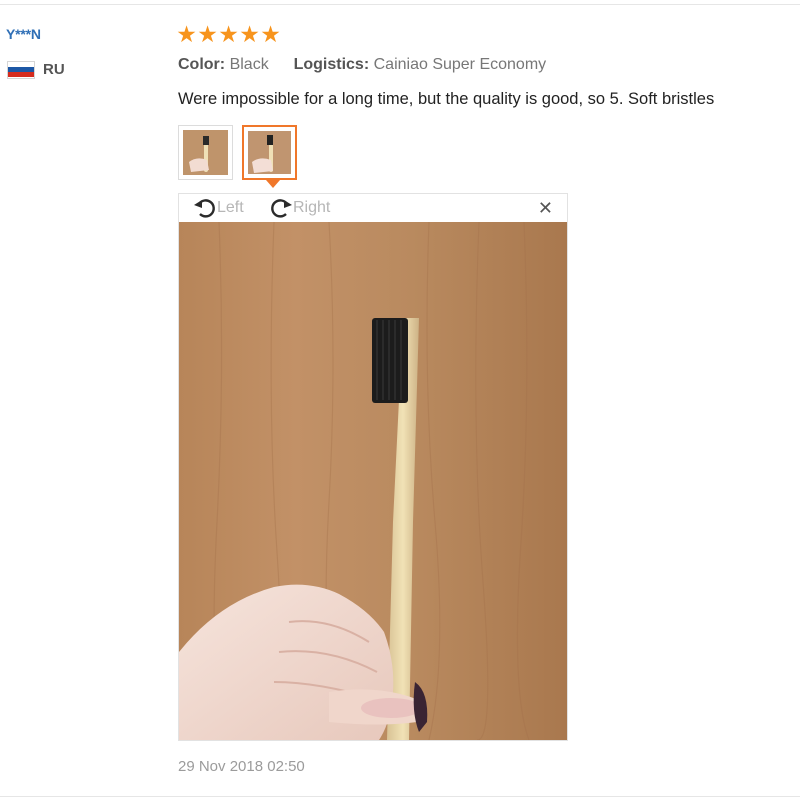 The width and height of the screenshot is (800, 800). Describe the element at coordinates (373, 208) in the screenshot. I see `viewer-toolbar: Left Right ✕` at that location.